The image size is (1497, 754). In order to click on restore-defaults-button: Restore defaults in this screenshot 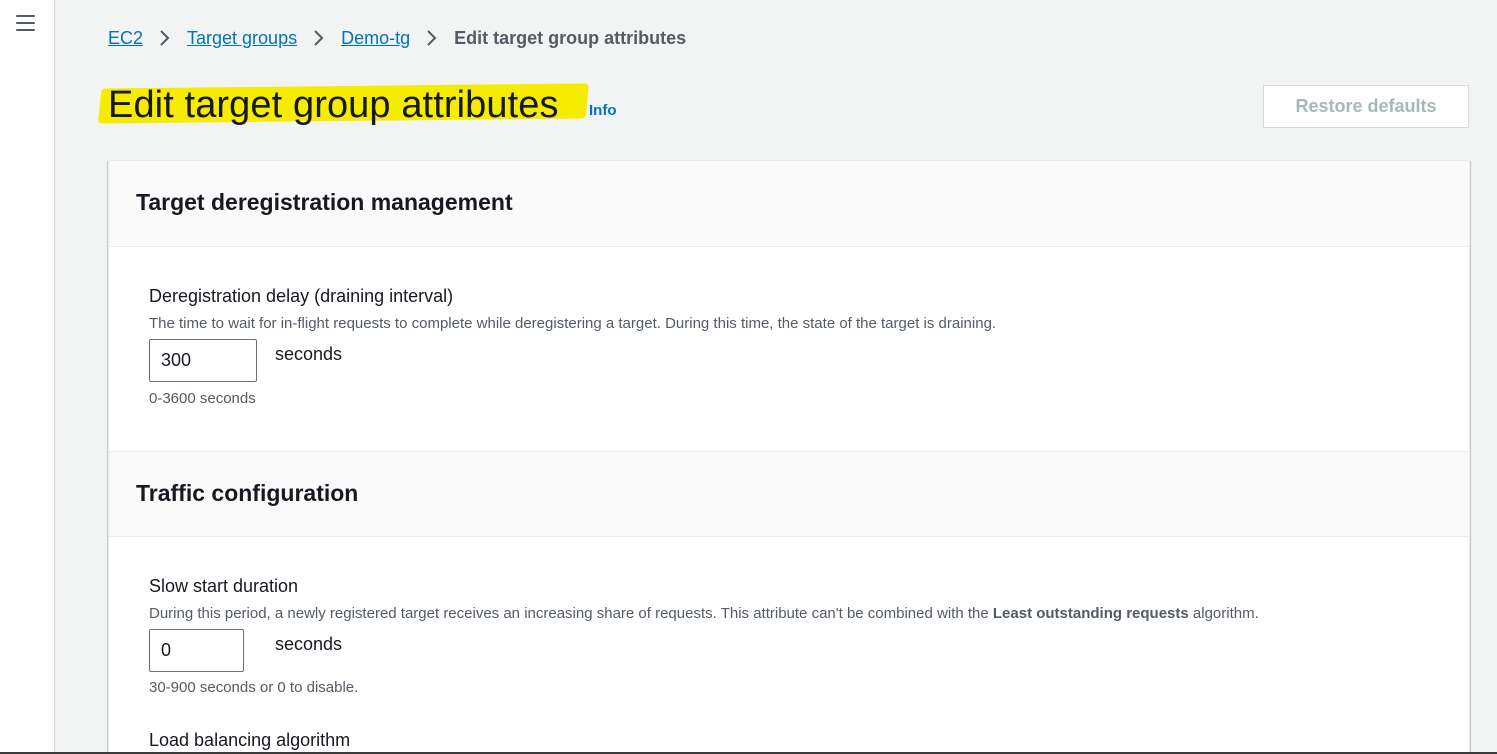, I will do `click(1366, 106)`.